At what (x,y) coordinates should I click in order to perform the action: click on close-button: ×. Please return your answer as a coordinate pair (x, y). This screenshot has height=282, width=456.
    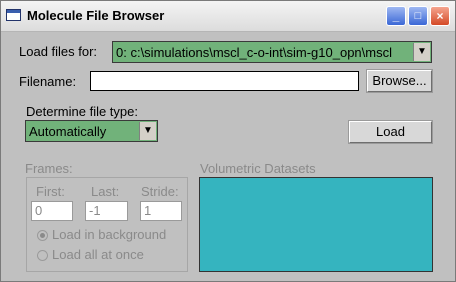
    Looking at the image, I should click on (440, 16).